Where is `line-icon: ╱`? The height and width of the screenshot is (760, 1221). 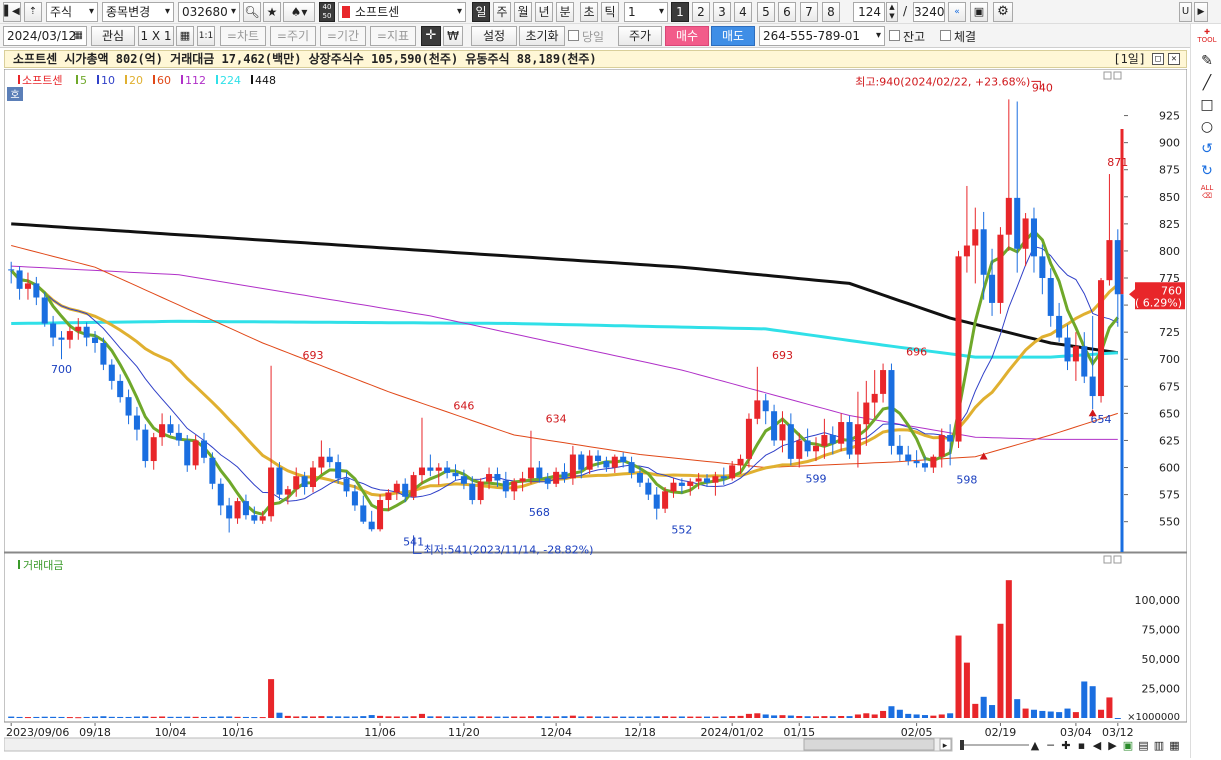 line-icon: ╱ is located at coordinates (1207, 83).